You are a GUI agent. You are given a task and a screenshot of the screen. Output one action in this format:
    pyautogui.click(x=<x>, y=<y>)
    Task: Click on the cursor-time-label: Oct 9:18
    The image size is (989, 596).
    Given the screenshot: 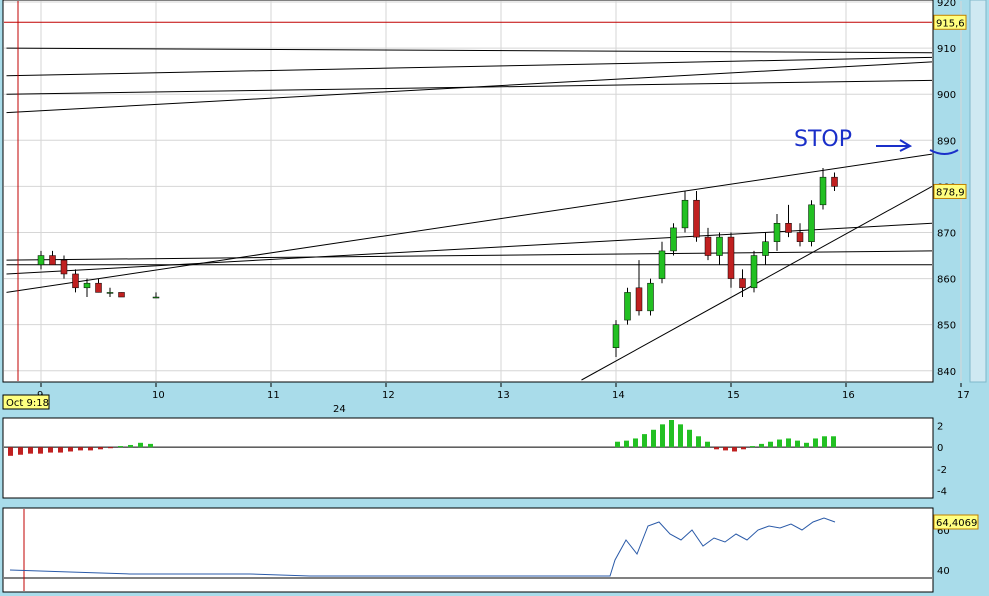 What is the action you would take?
    pyautogui.click(x=27, y=403)
    